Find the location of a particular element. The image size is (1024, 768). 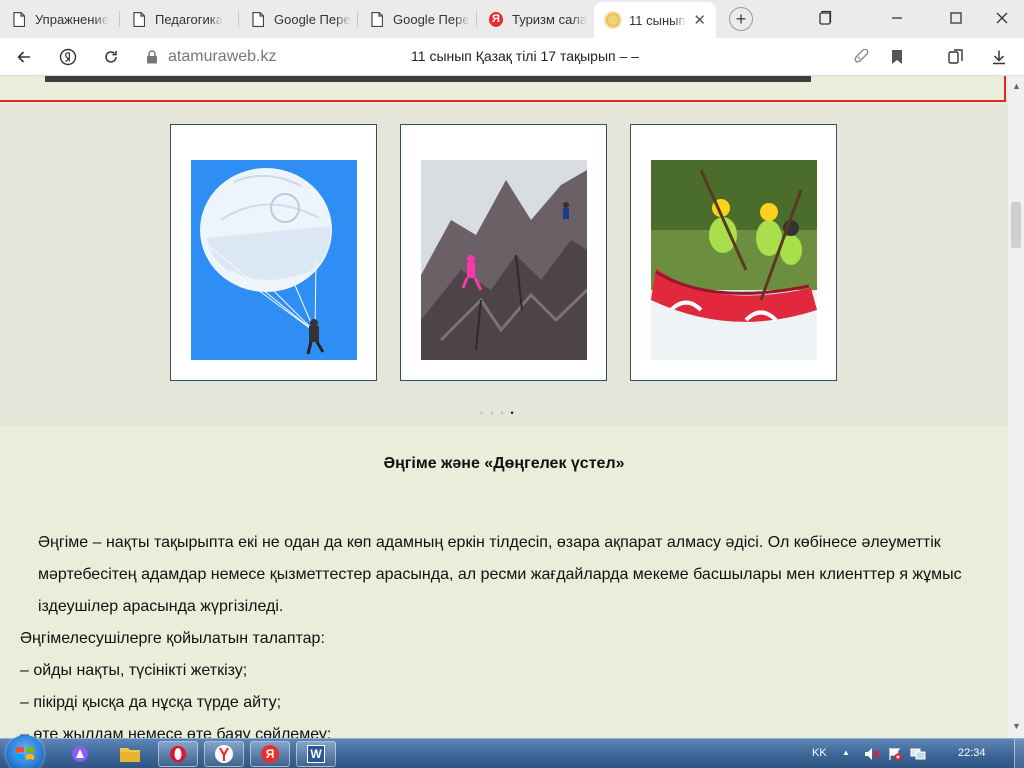

tab-title: Упражнение is located at coordinates (72, 19).